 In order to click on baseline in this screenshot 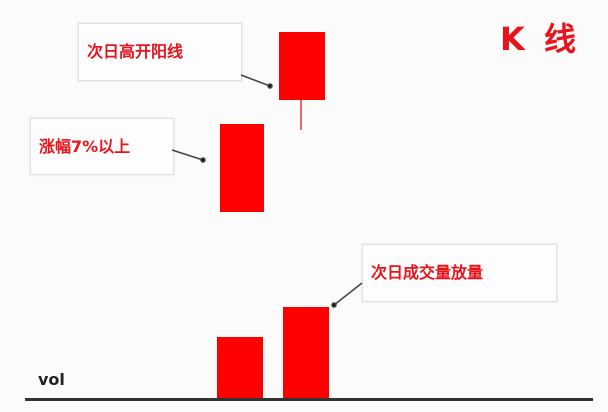, I will do `click(309, 399)`.